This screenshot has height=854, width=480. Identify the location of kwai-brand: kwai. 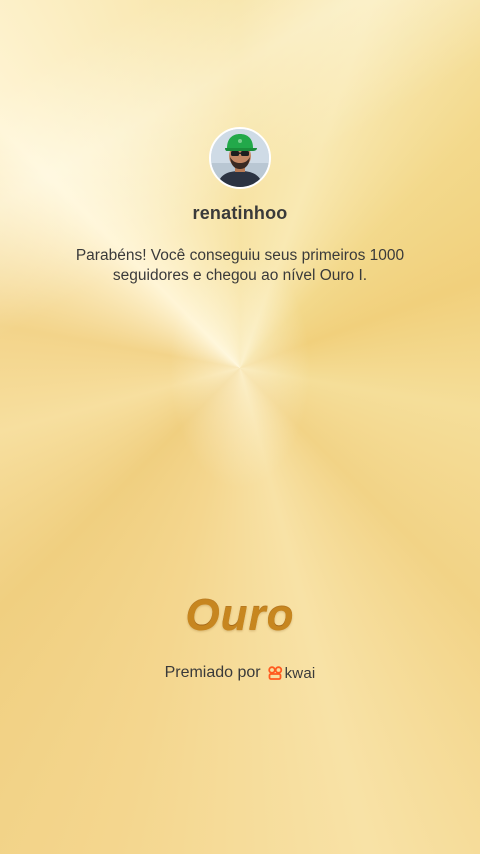
(291, 673).